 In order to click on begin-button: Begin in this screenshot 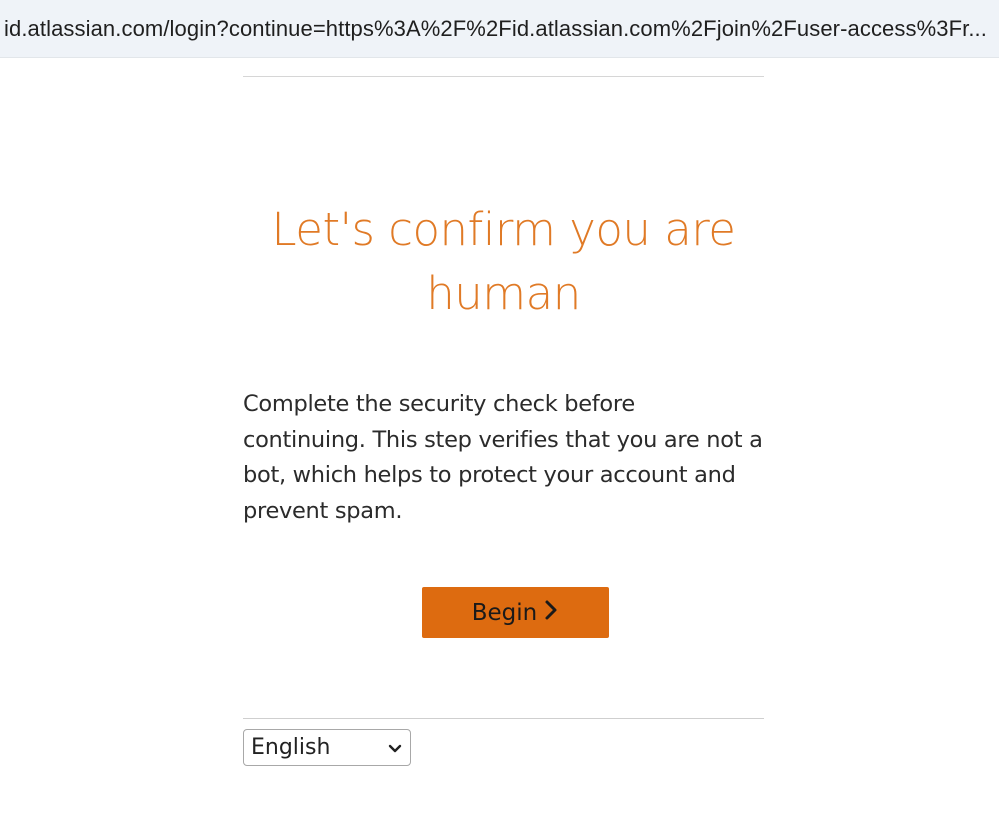, I will do `click(515, 612)`.